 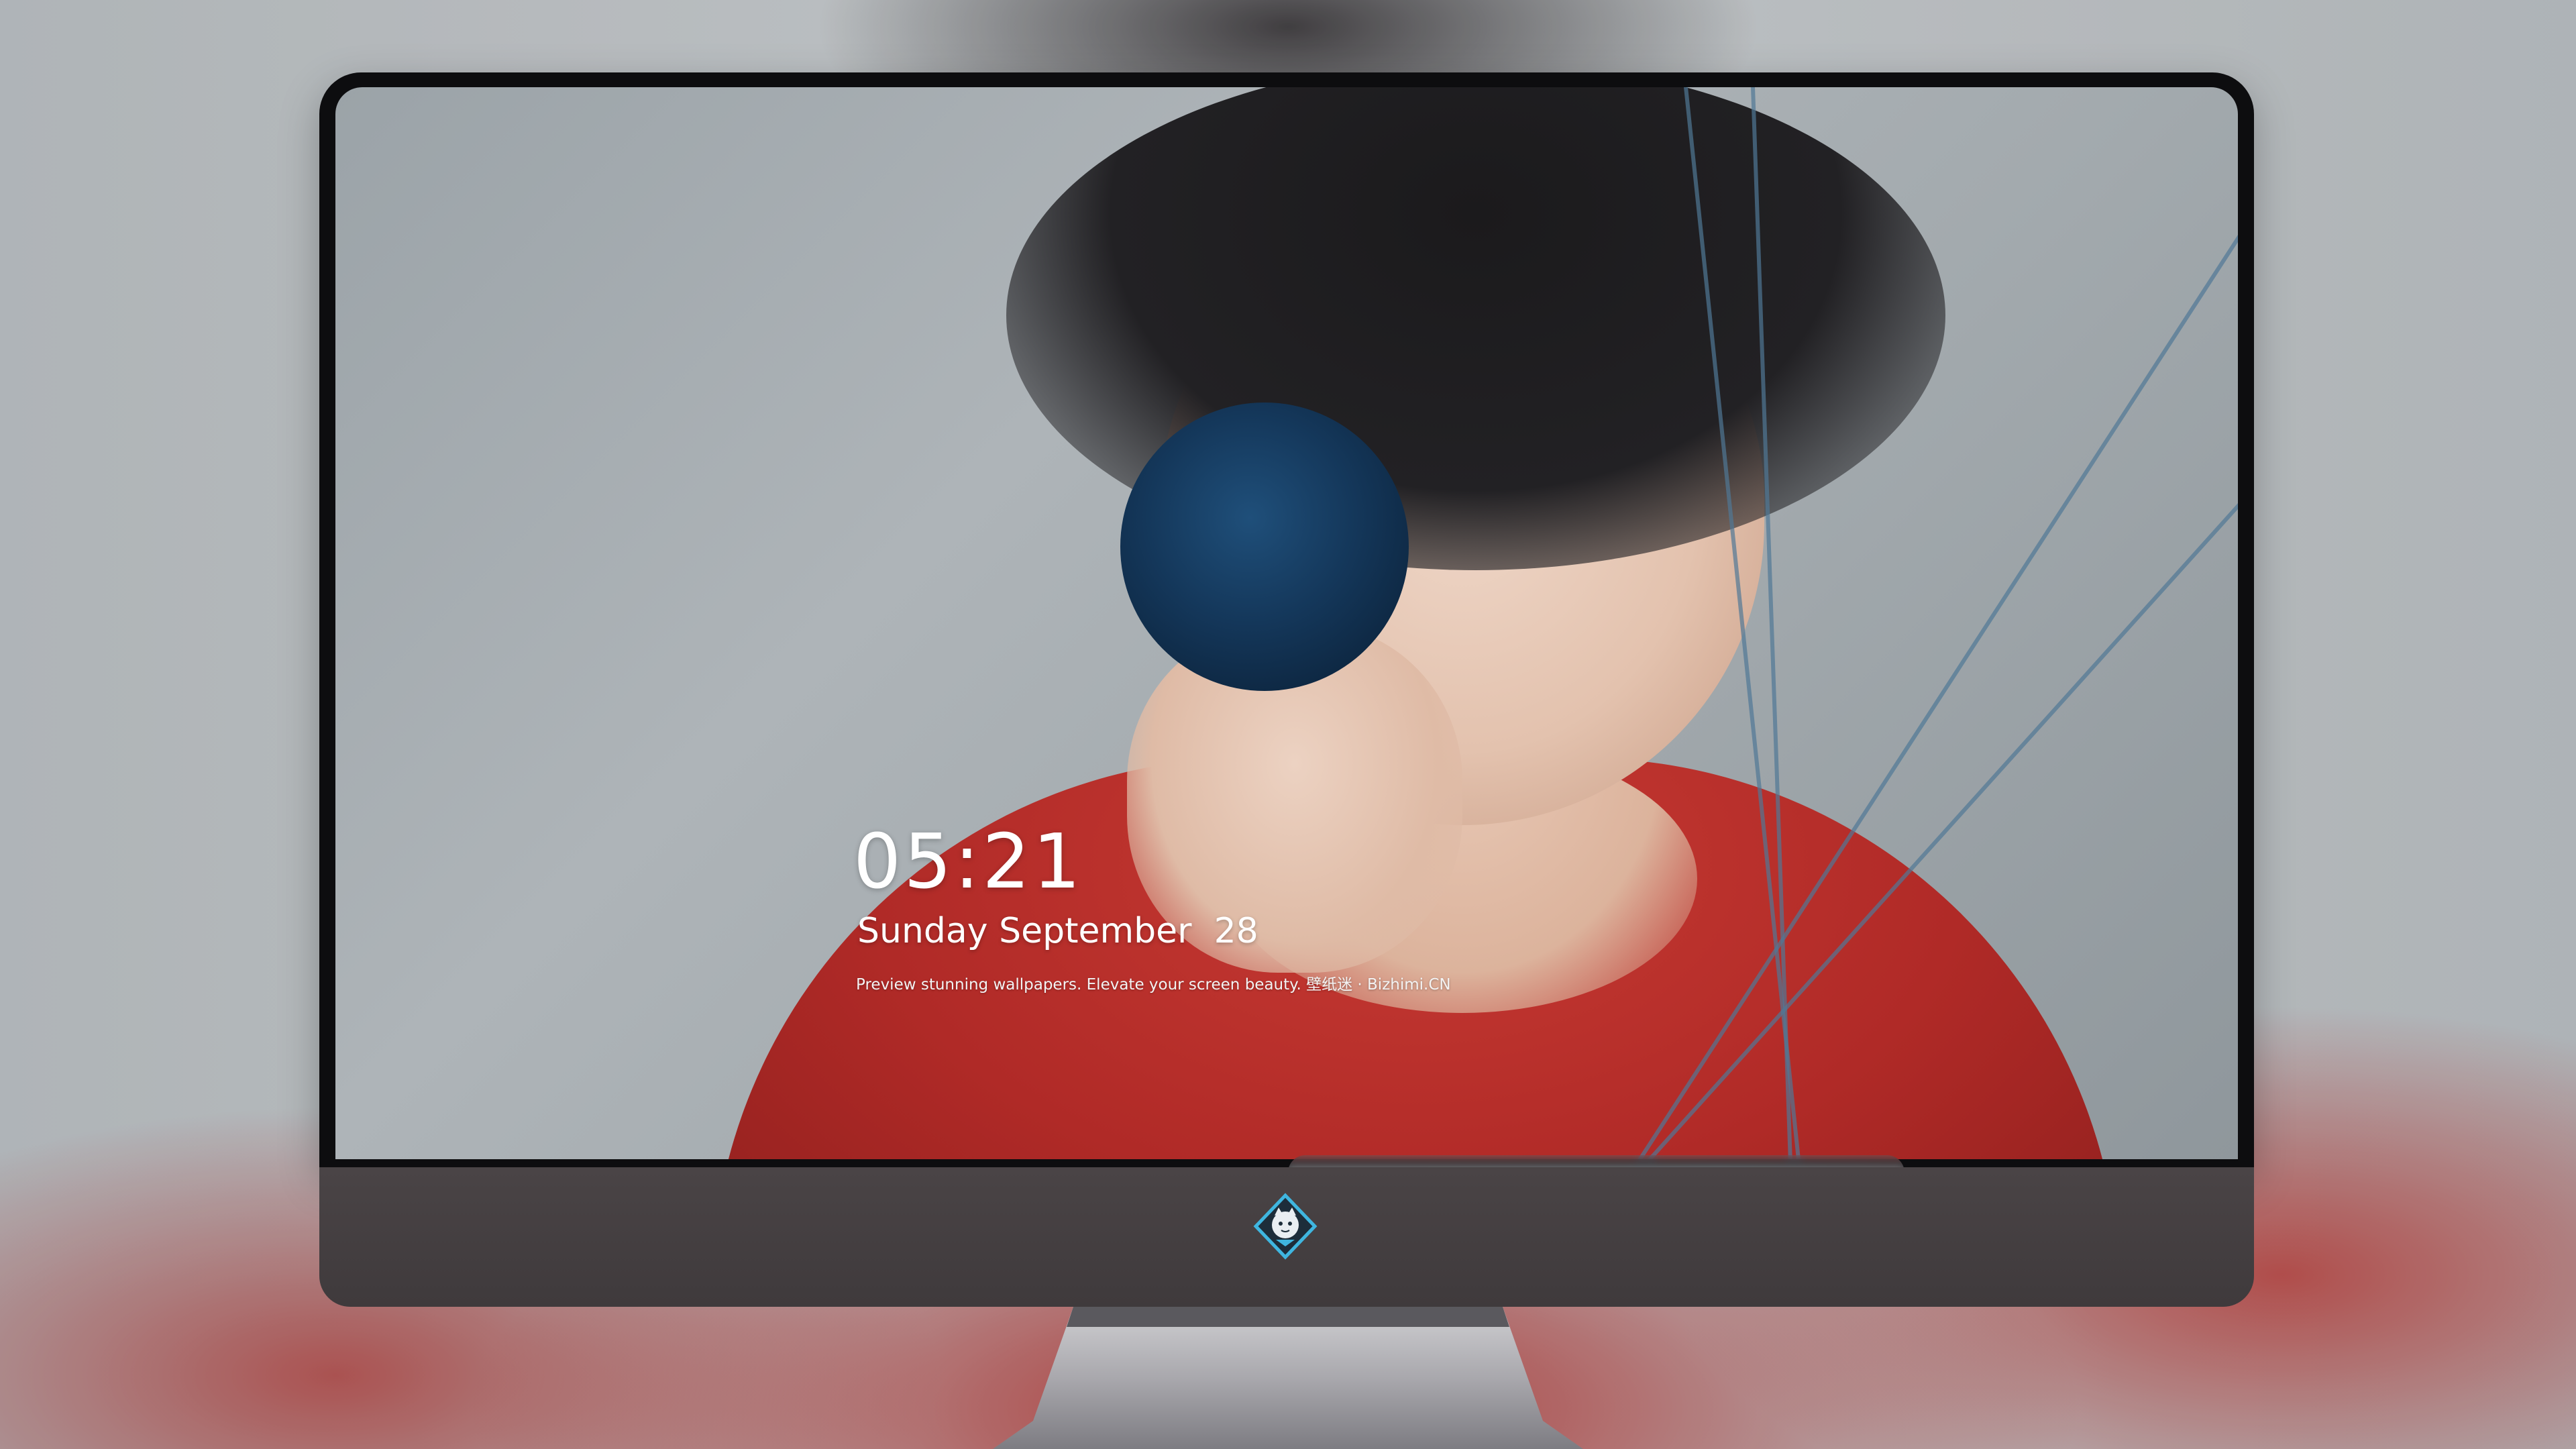 What do you see at coordinates (1264, 546) in the screenshot?
I see `wallpaper-rose` at bounding box center [1264, 546].